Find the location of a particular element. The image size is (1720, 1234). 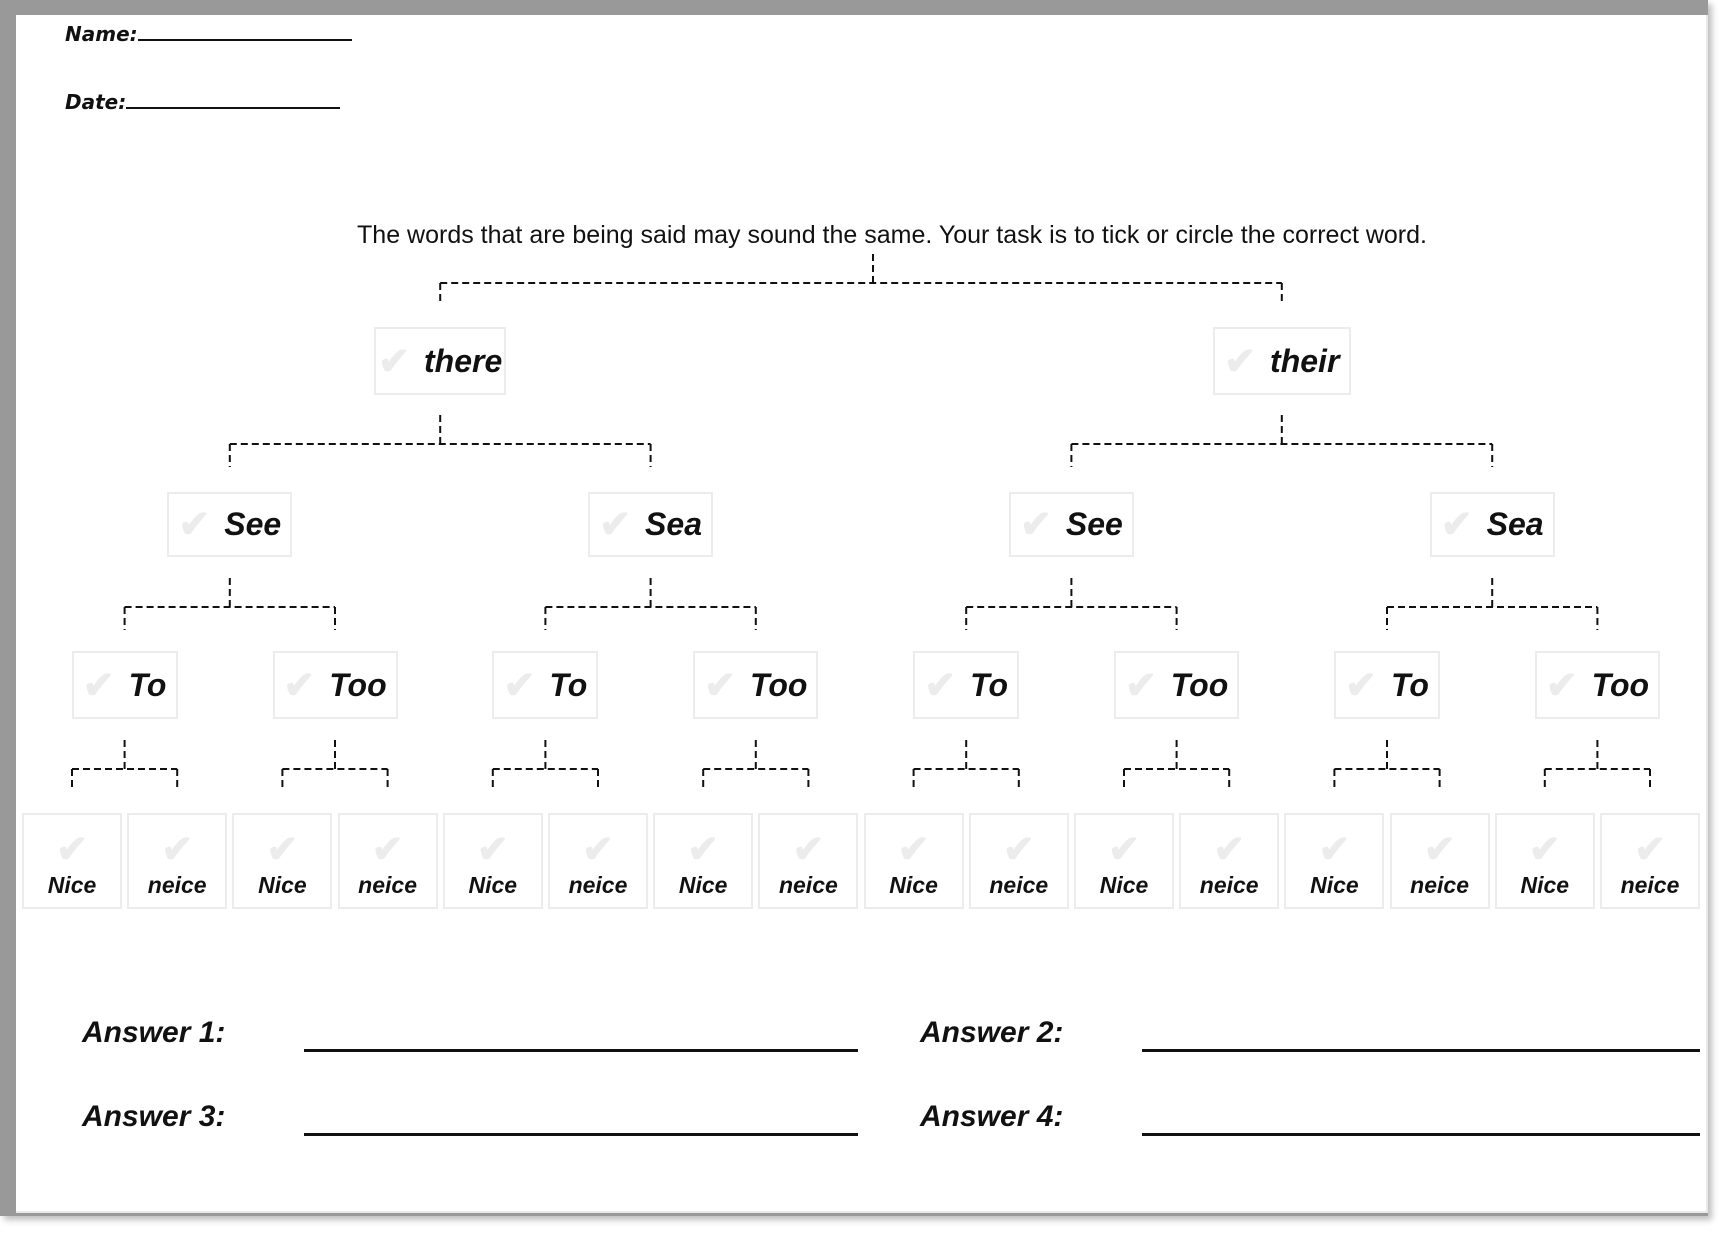

date-field: Date: is located at coordinates (203, 102).